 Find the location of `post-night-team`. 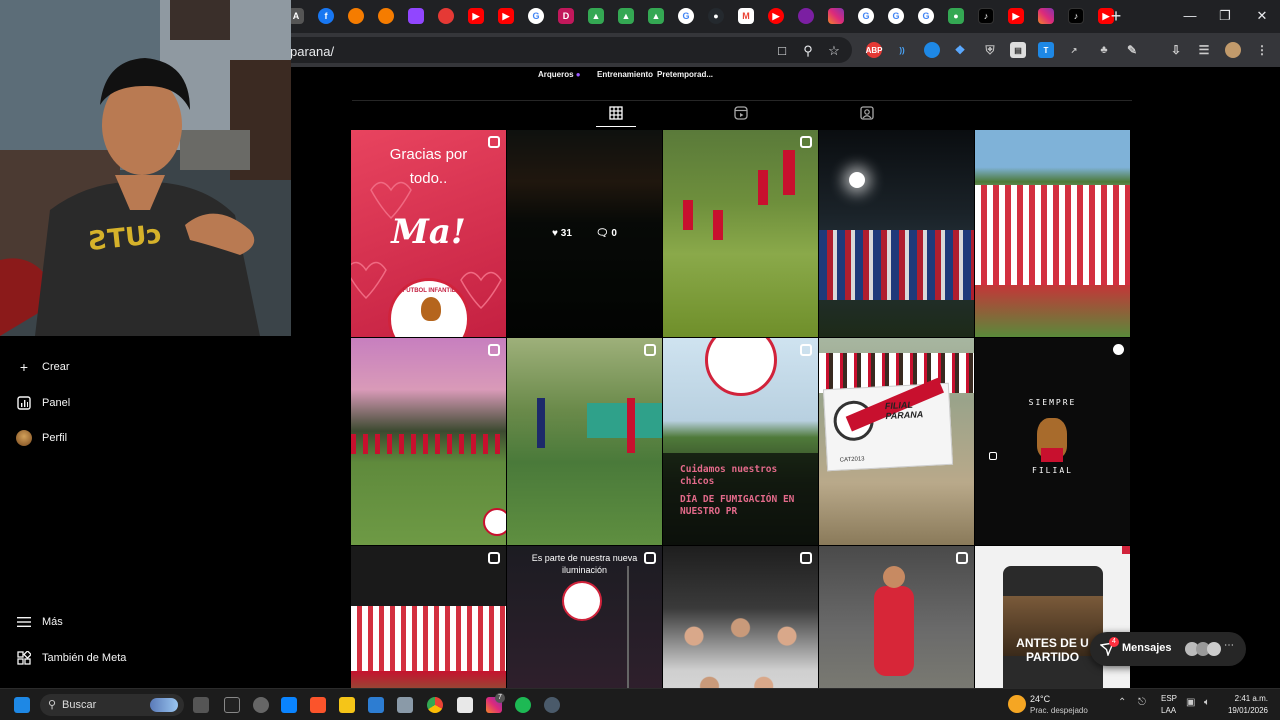

post-night-team is located at coordinates (896, 233).